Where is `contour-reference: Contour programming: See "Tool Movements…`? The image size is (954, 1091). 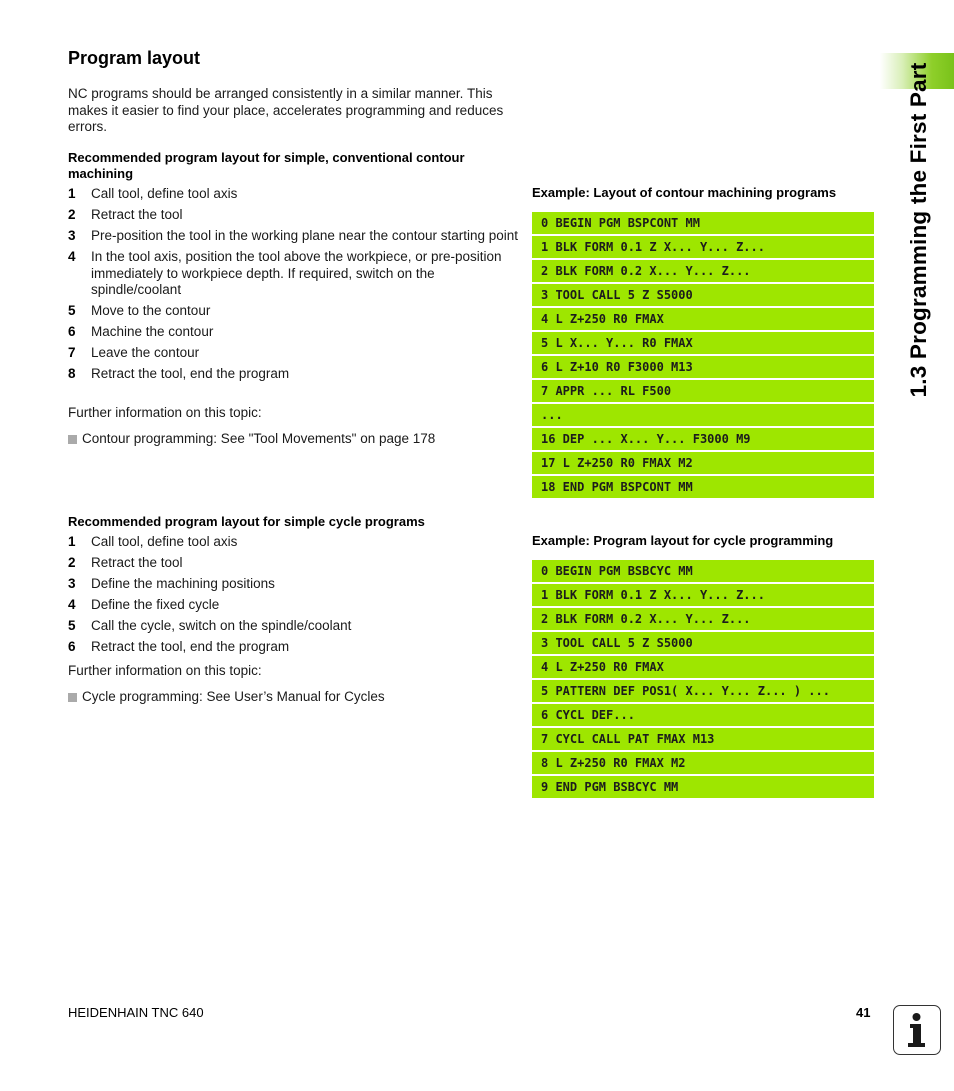 contour-reference: Contour programming: See "Tool Movements… is located at coordinates (293, 439).